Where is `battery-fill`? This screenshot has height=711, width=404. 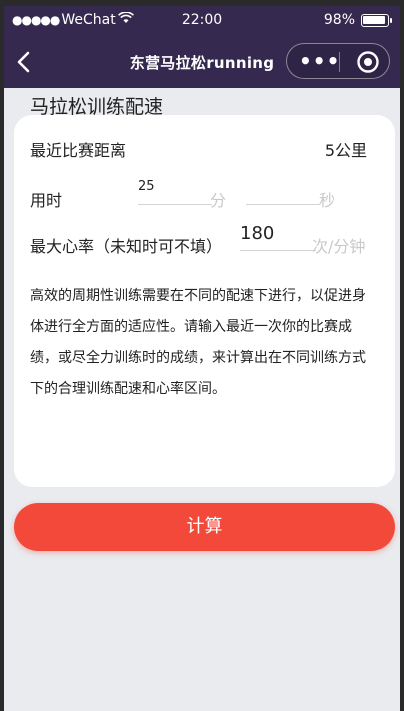 battery-fill is located at coordinates (374, 19).